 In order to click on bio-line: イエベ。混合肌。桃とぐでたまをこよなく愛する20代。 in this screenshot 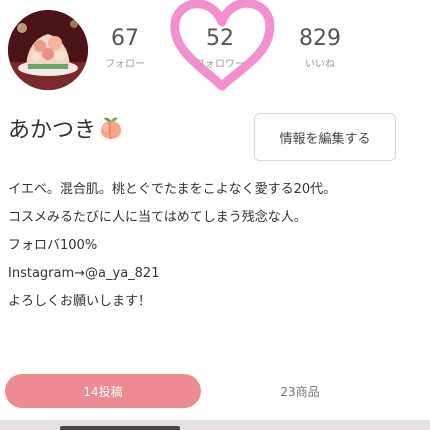, I will do `click(172, 189)`.